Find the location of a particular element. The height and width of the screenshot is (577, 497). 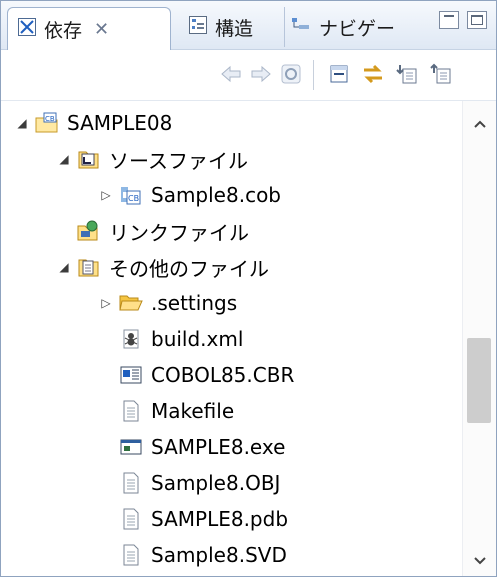

ant-build-file-icon is located at coordinates (131, 339).